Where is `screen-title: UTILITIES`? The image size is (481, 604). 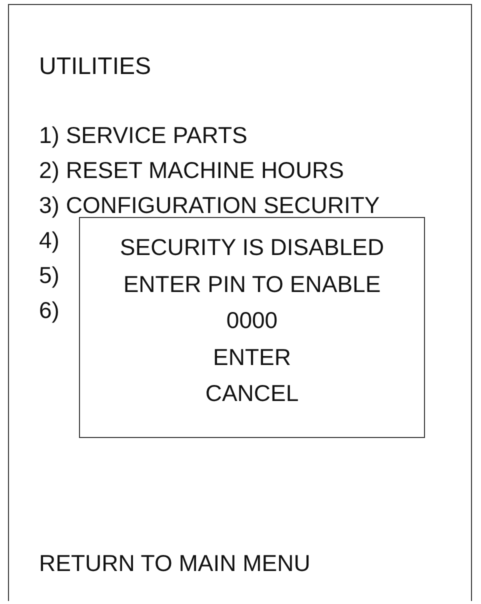 screen-title: UTILITIES is located at coordinates (95, 67).